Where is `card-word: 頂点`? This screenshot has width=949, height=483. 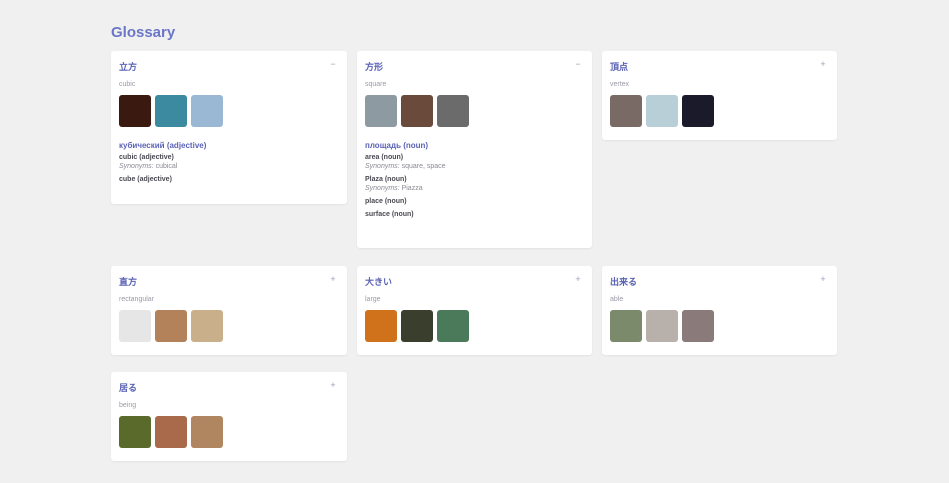
card-word: 頂点 is located at coordinates (619, 67).